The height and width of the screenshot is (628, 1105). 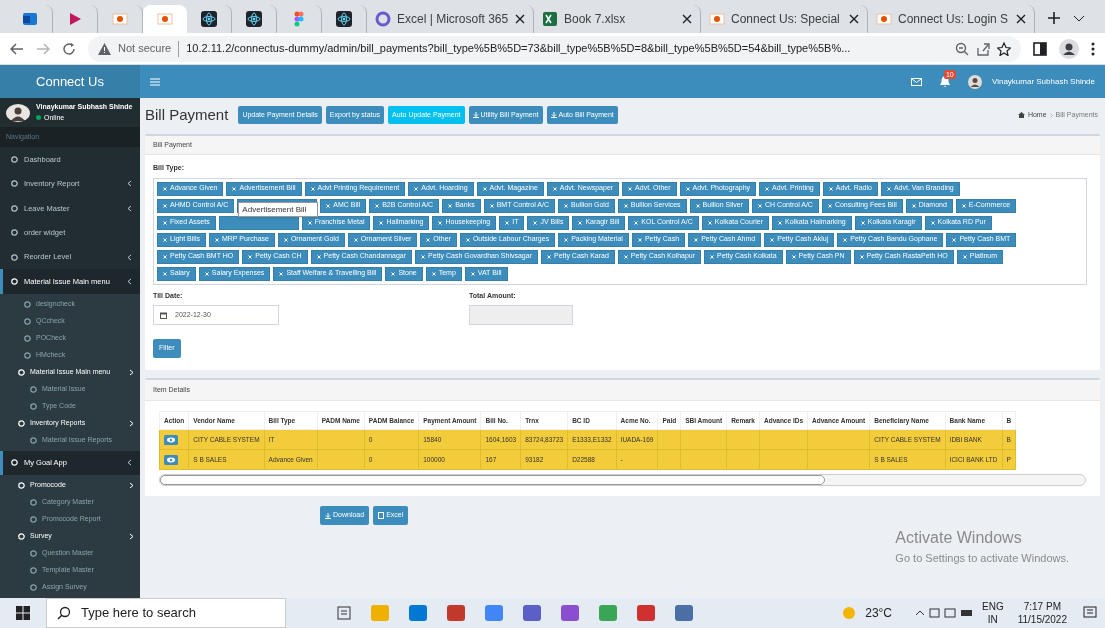 What do you see at coordinates (993, 606) in the screenshot?
I see `language-indicator: ENG` at bounding box center [993, 606].